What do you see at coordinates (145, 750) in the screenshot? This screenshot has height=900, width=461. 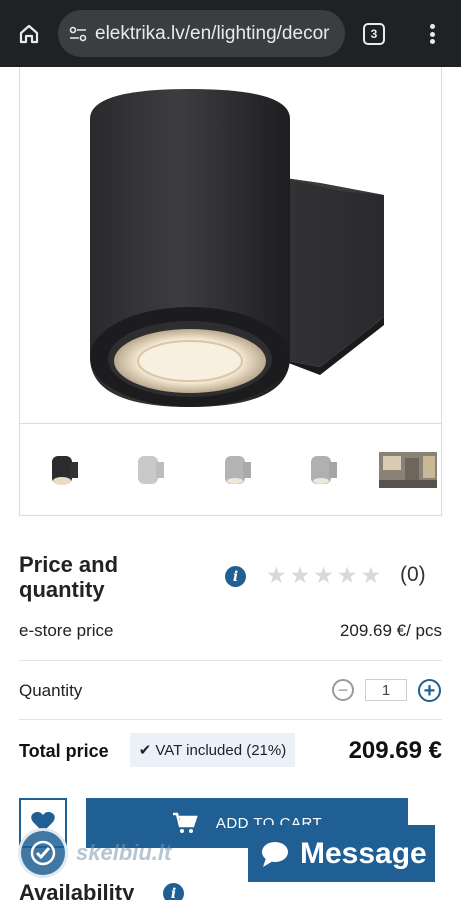 I see `checkmark-icon: ✔` at bounding box center [145, 750].